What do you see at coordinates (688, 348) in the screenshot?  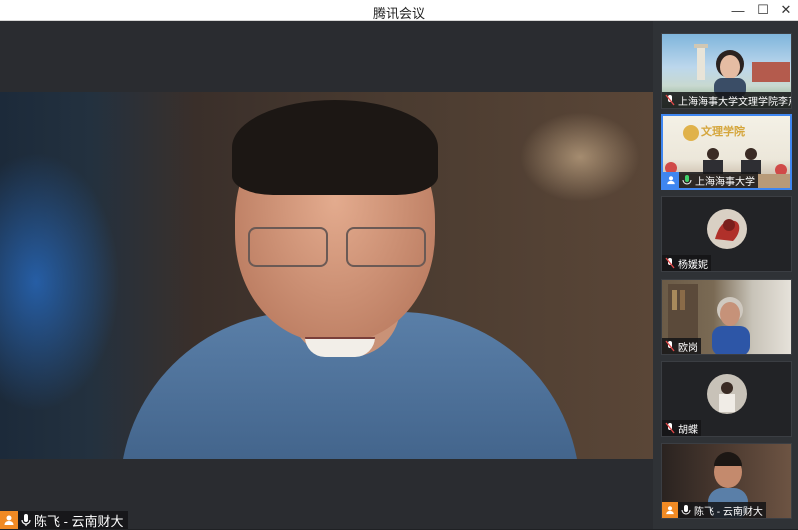 I see `participant-name: 欧岗` at bounding box center [688, 348].